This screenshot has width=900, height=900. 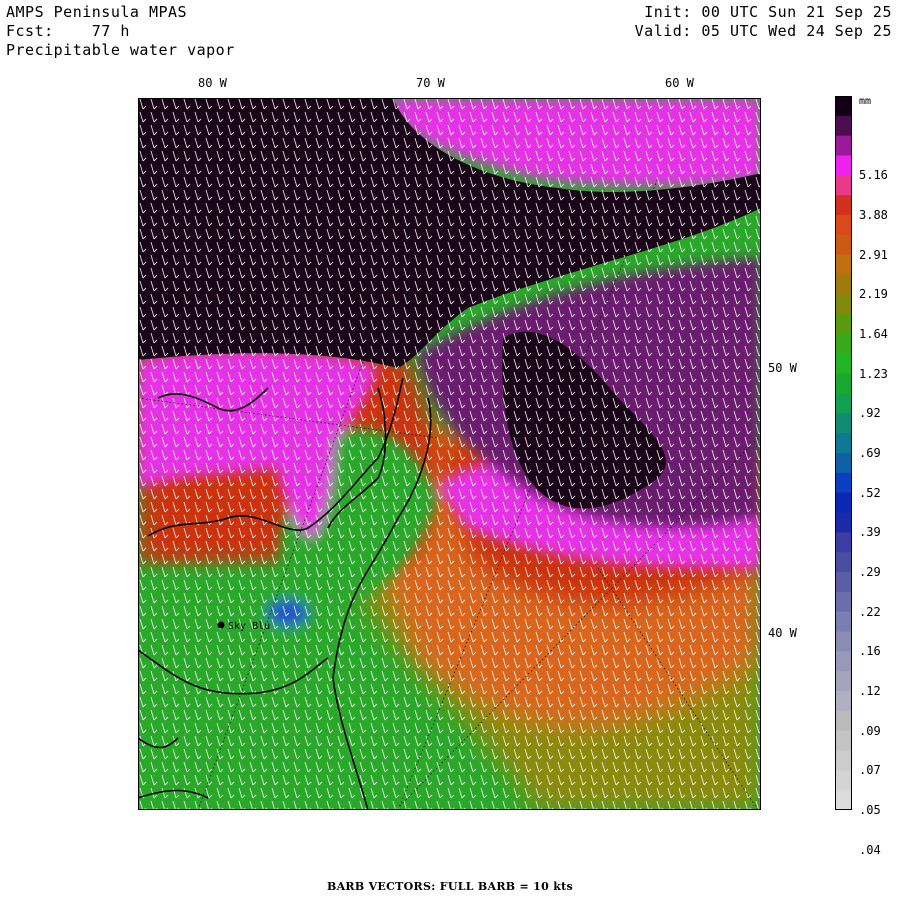 I want to click on colorbar, so click(x=843, y=453).